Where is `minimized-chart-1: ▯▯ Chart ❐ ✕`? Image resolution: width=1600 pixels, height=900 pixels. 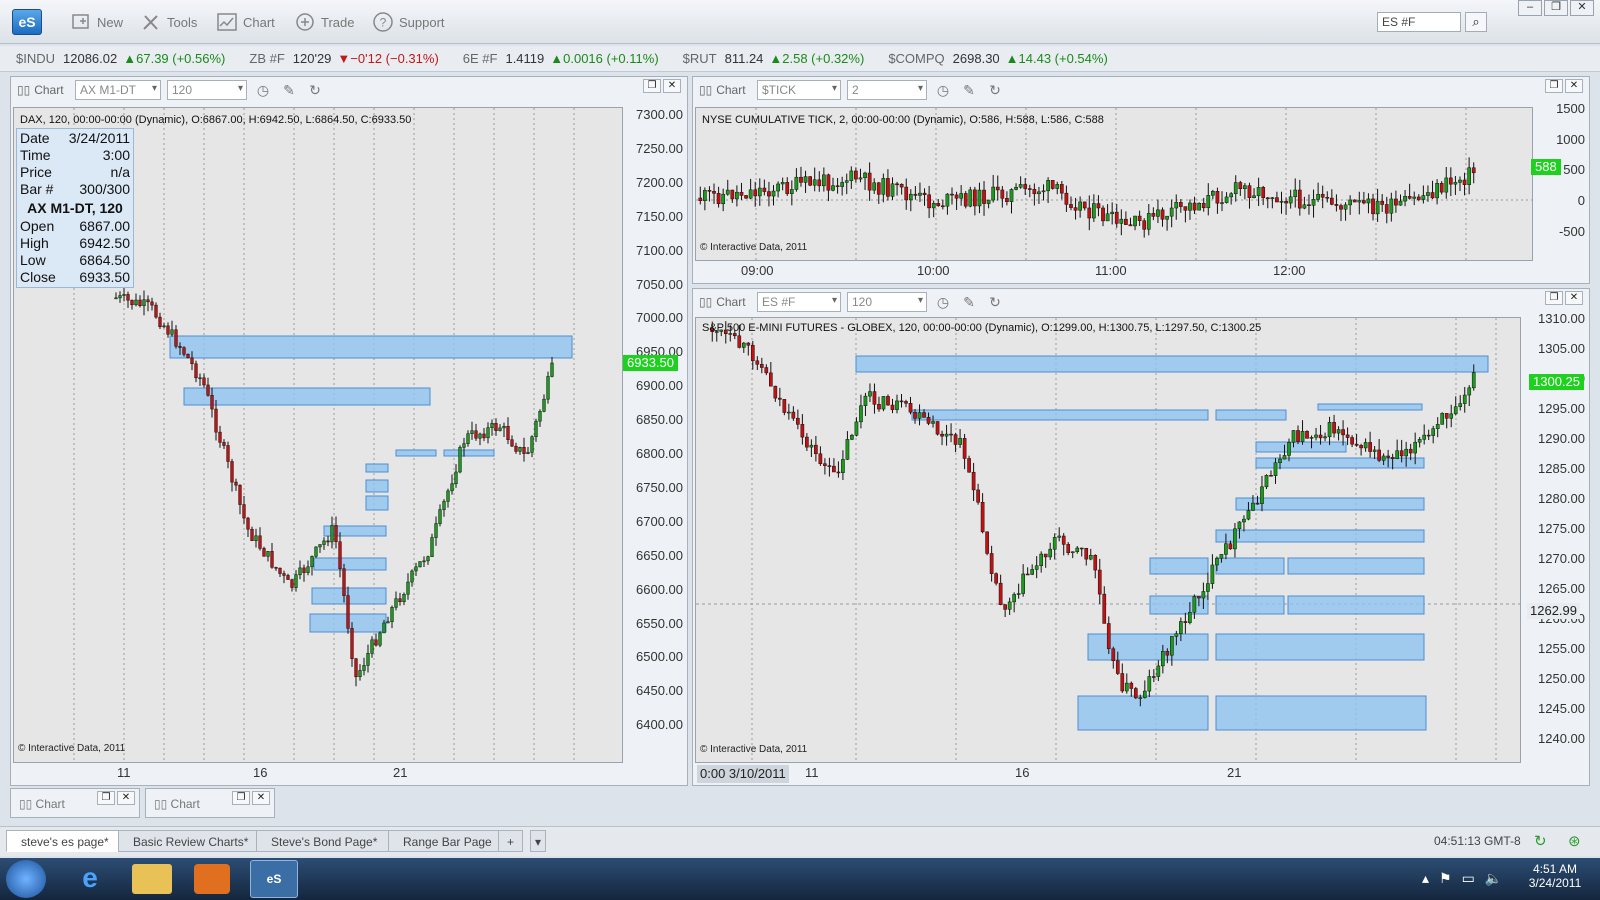
minimized-chart-1: ▯▯ Chart ❐ ✕ is located at coordinates (75, 803).